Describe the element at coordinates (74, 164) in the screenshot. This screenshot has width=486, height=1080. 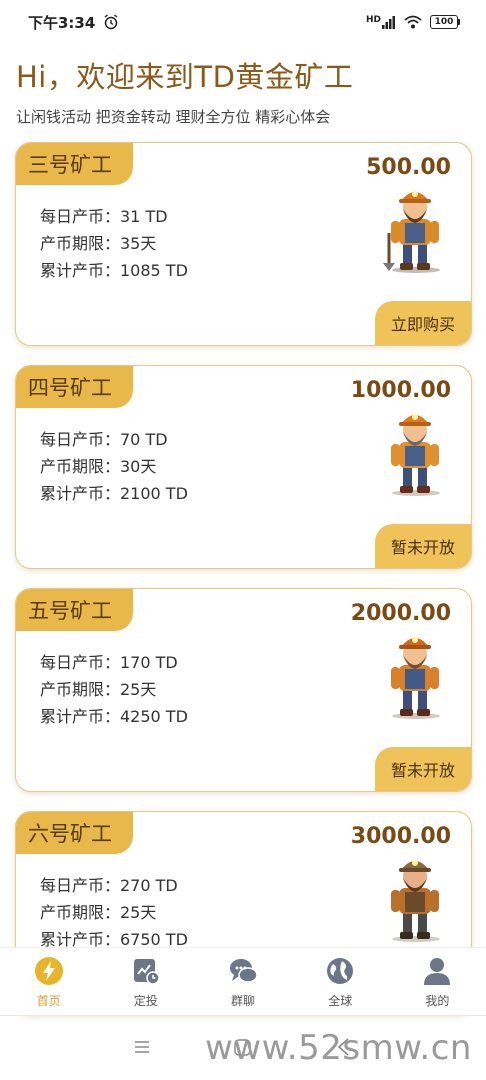
I see `miner-name-tag: 三号矿工` at that location.